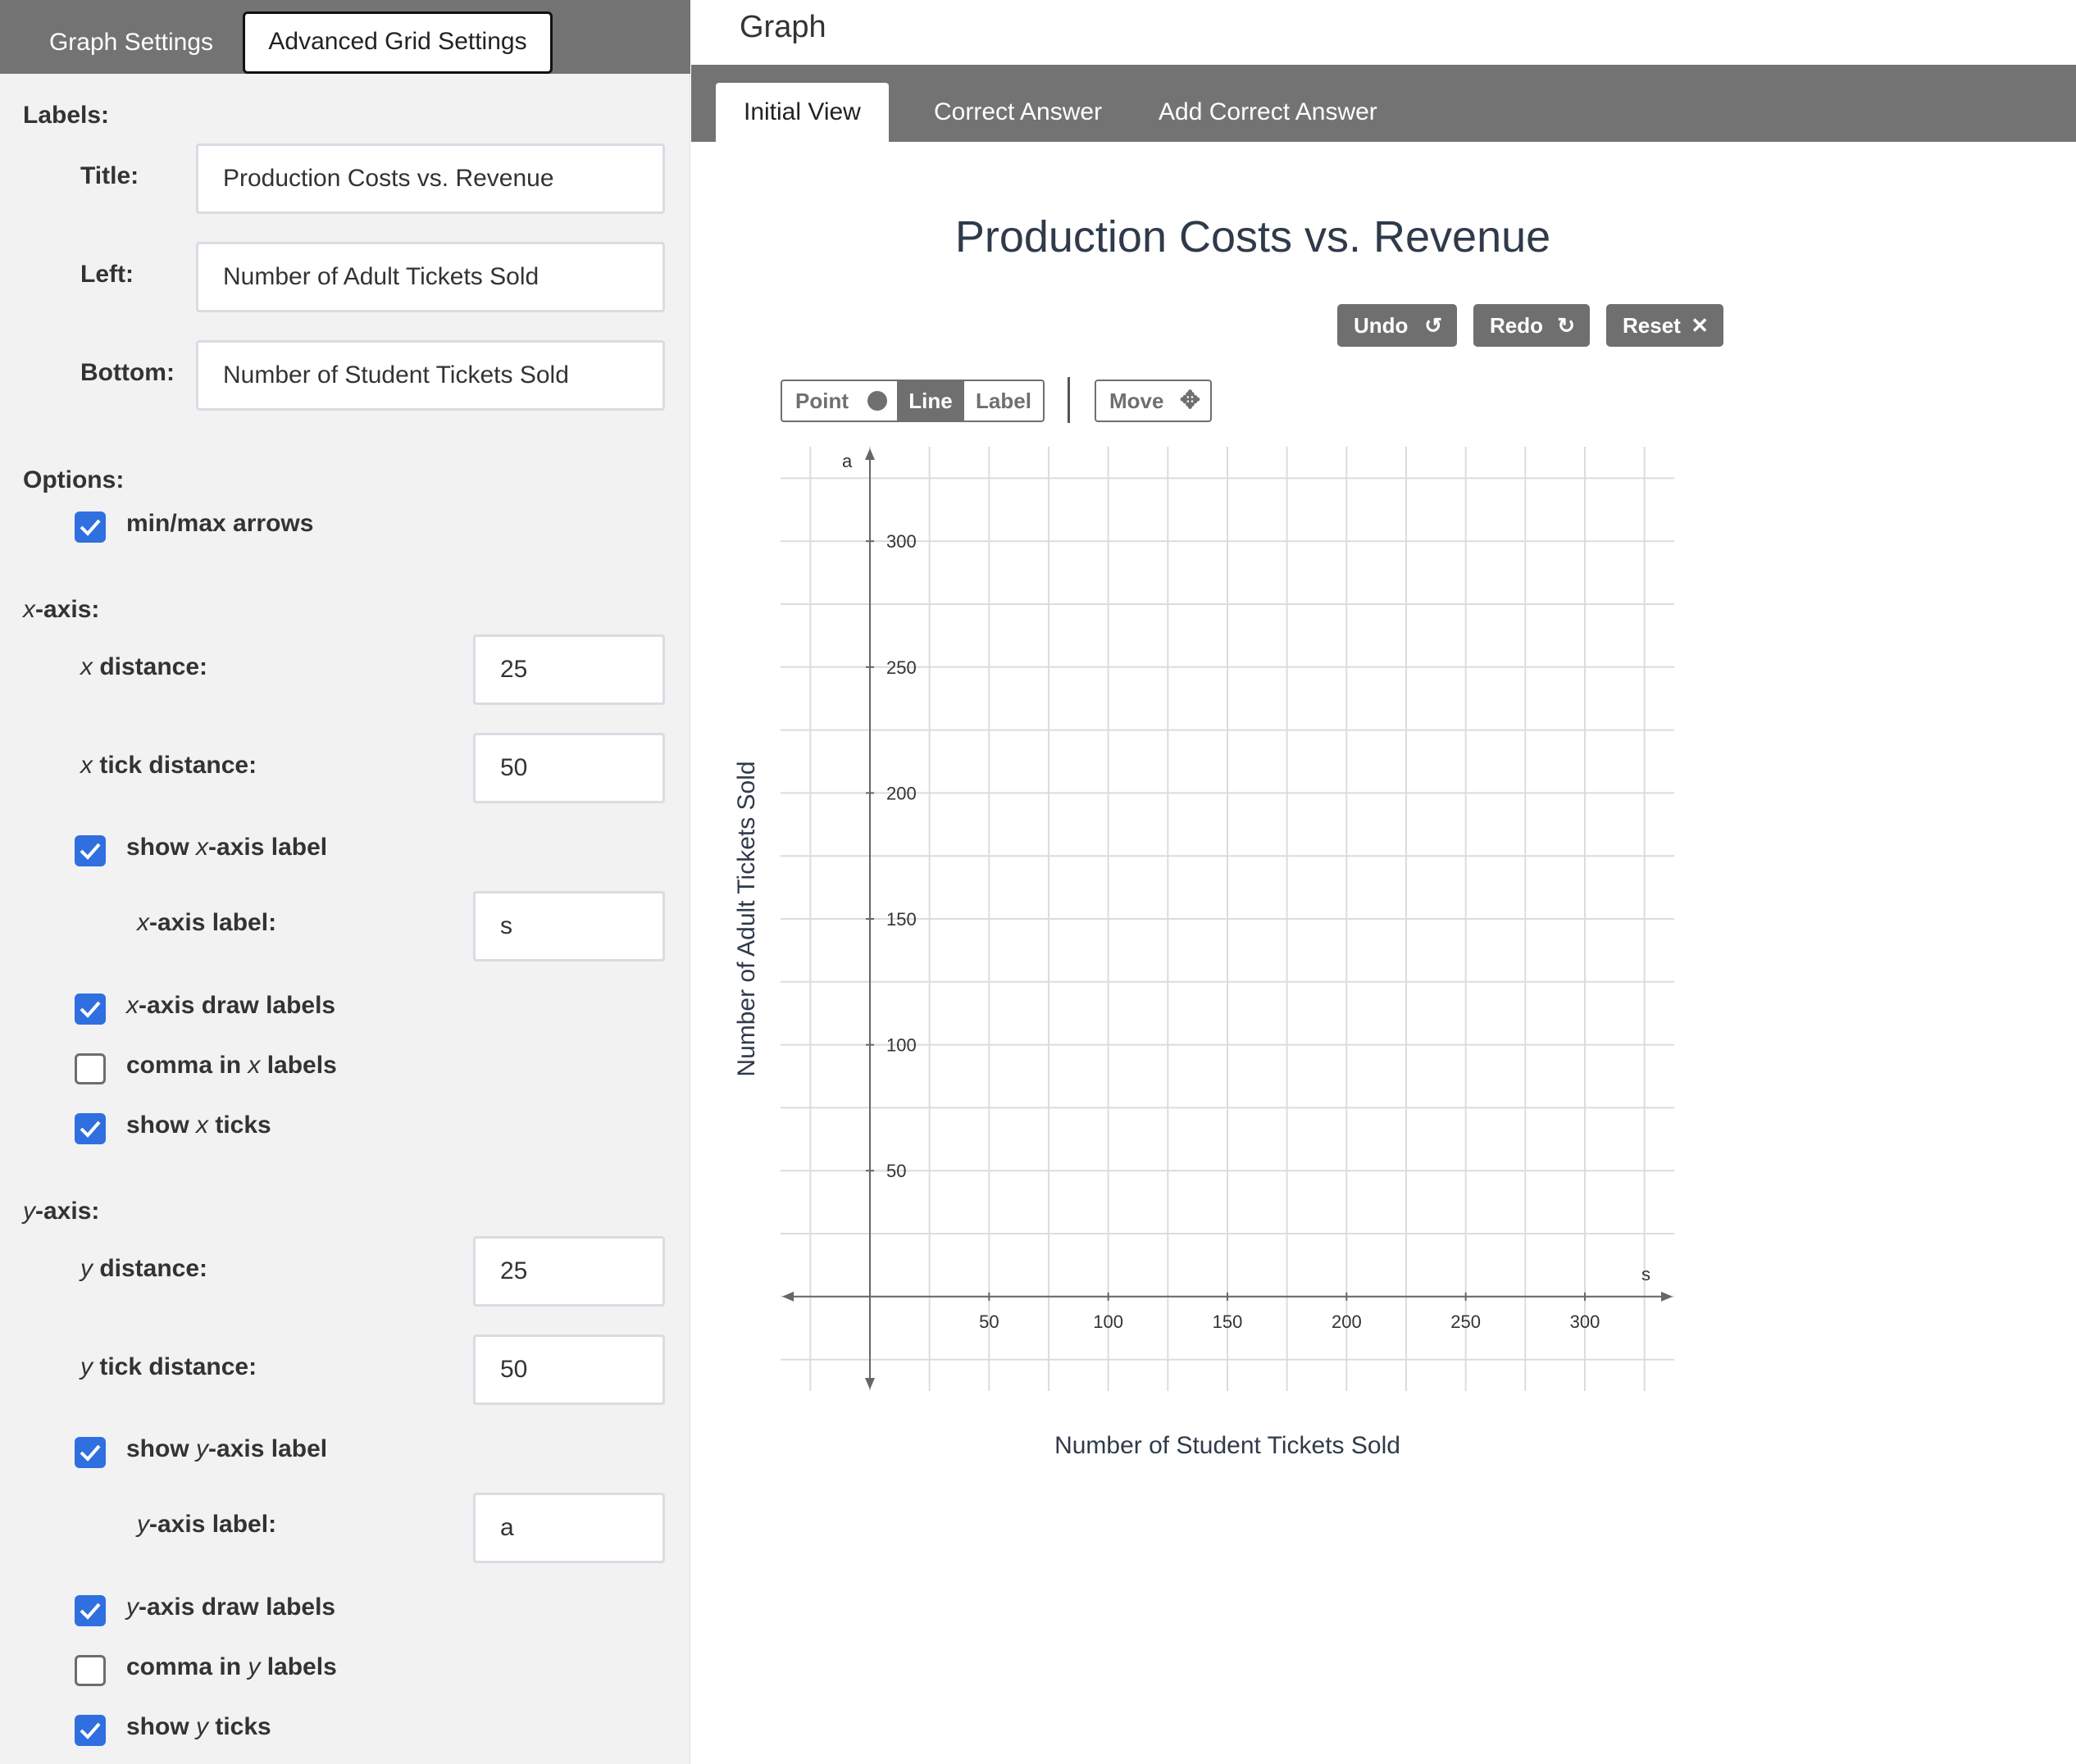  I want to click on y-axis-max-arrow, so click(870, 454).